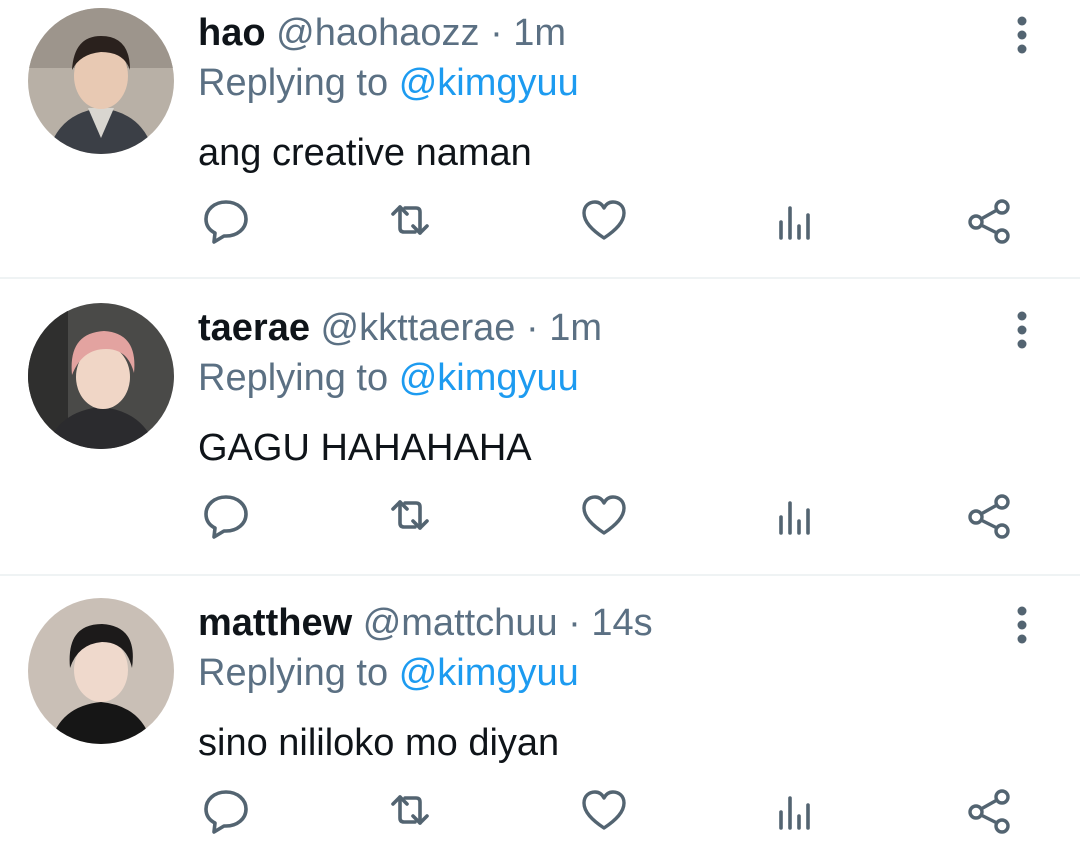 This screenshot has width=1080, height=867. What do you see at coordinates (379, 743) in the screenshot?
I see `tweet-text: sino nililoko mo diyan` at bounding box center [379, 743].